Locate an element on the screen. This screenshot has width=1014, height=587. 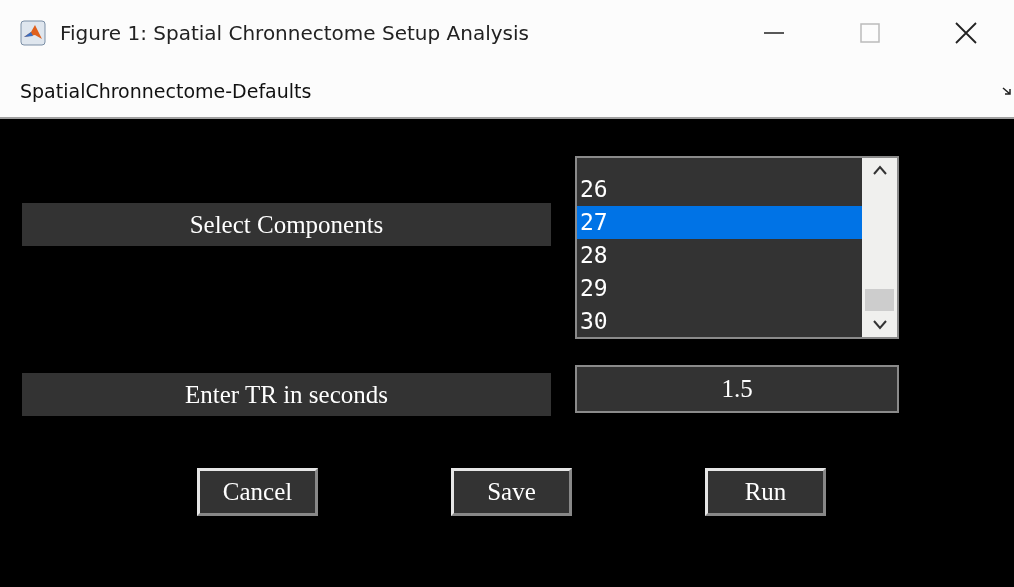
list-item: 26 is located at coordinates (719, 189).